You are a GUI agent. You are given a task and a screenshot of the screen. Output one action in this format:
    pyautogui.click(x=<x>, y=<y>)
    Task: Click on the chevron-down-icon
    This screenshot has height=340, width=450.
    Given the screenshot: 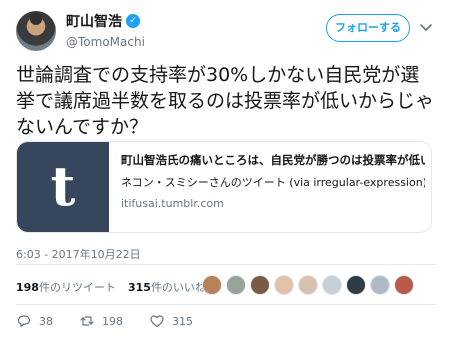 What is the action you would take?
    pyautogui.click(x=426, y=27)
    